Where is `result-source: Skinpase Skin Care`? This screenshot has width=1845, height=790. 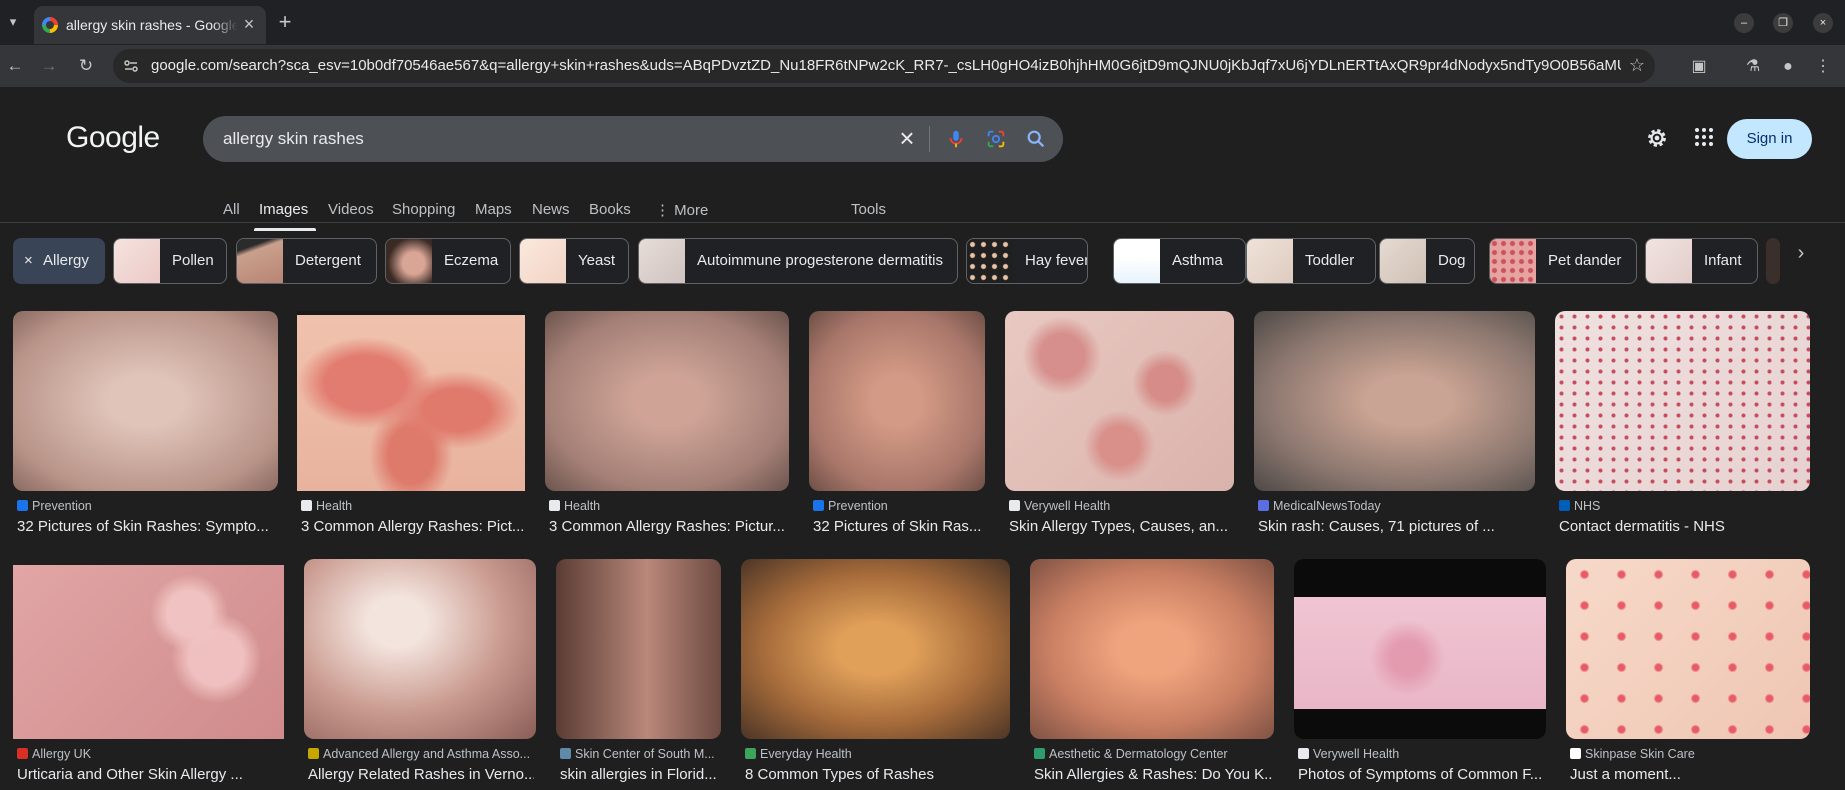
result-source: Skinpase Skin Care is located at coordinates (1689, 754).